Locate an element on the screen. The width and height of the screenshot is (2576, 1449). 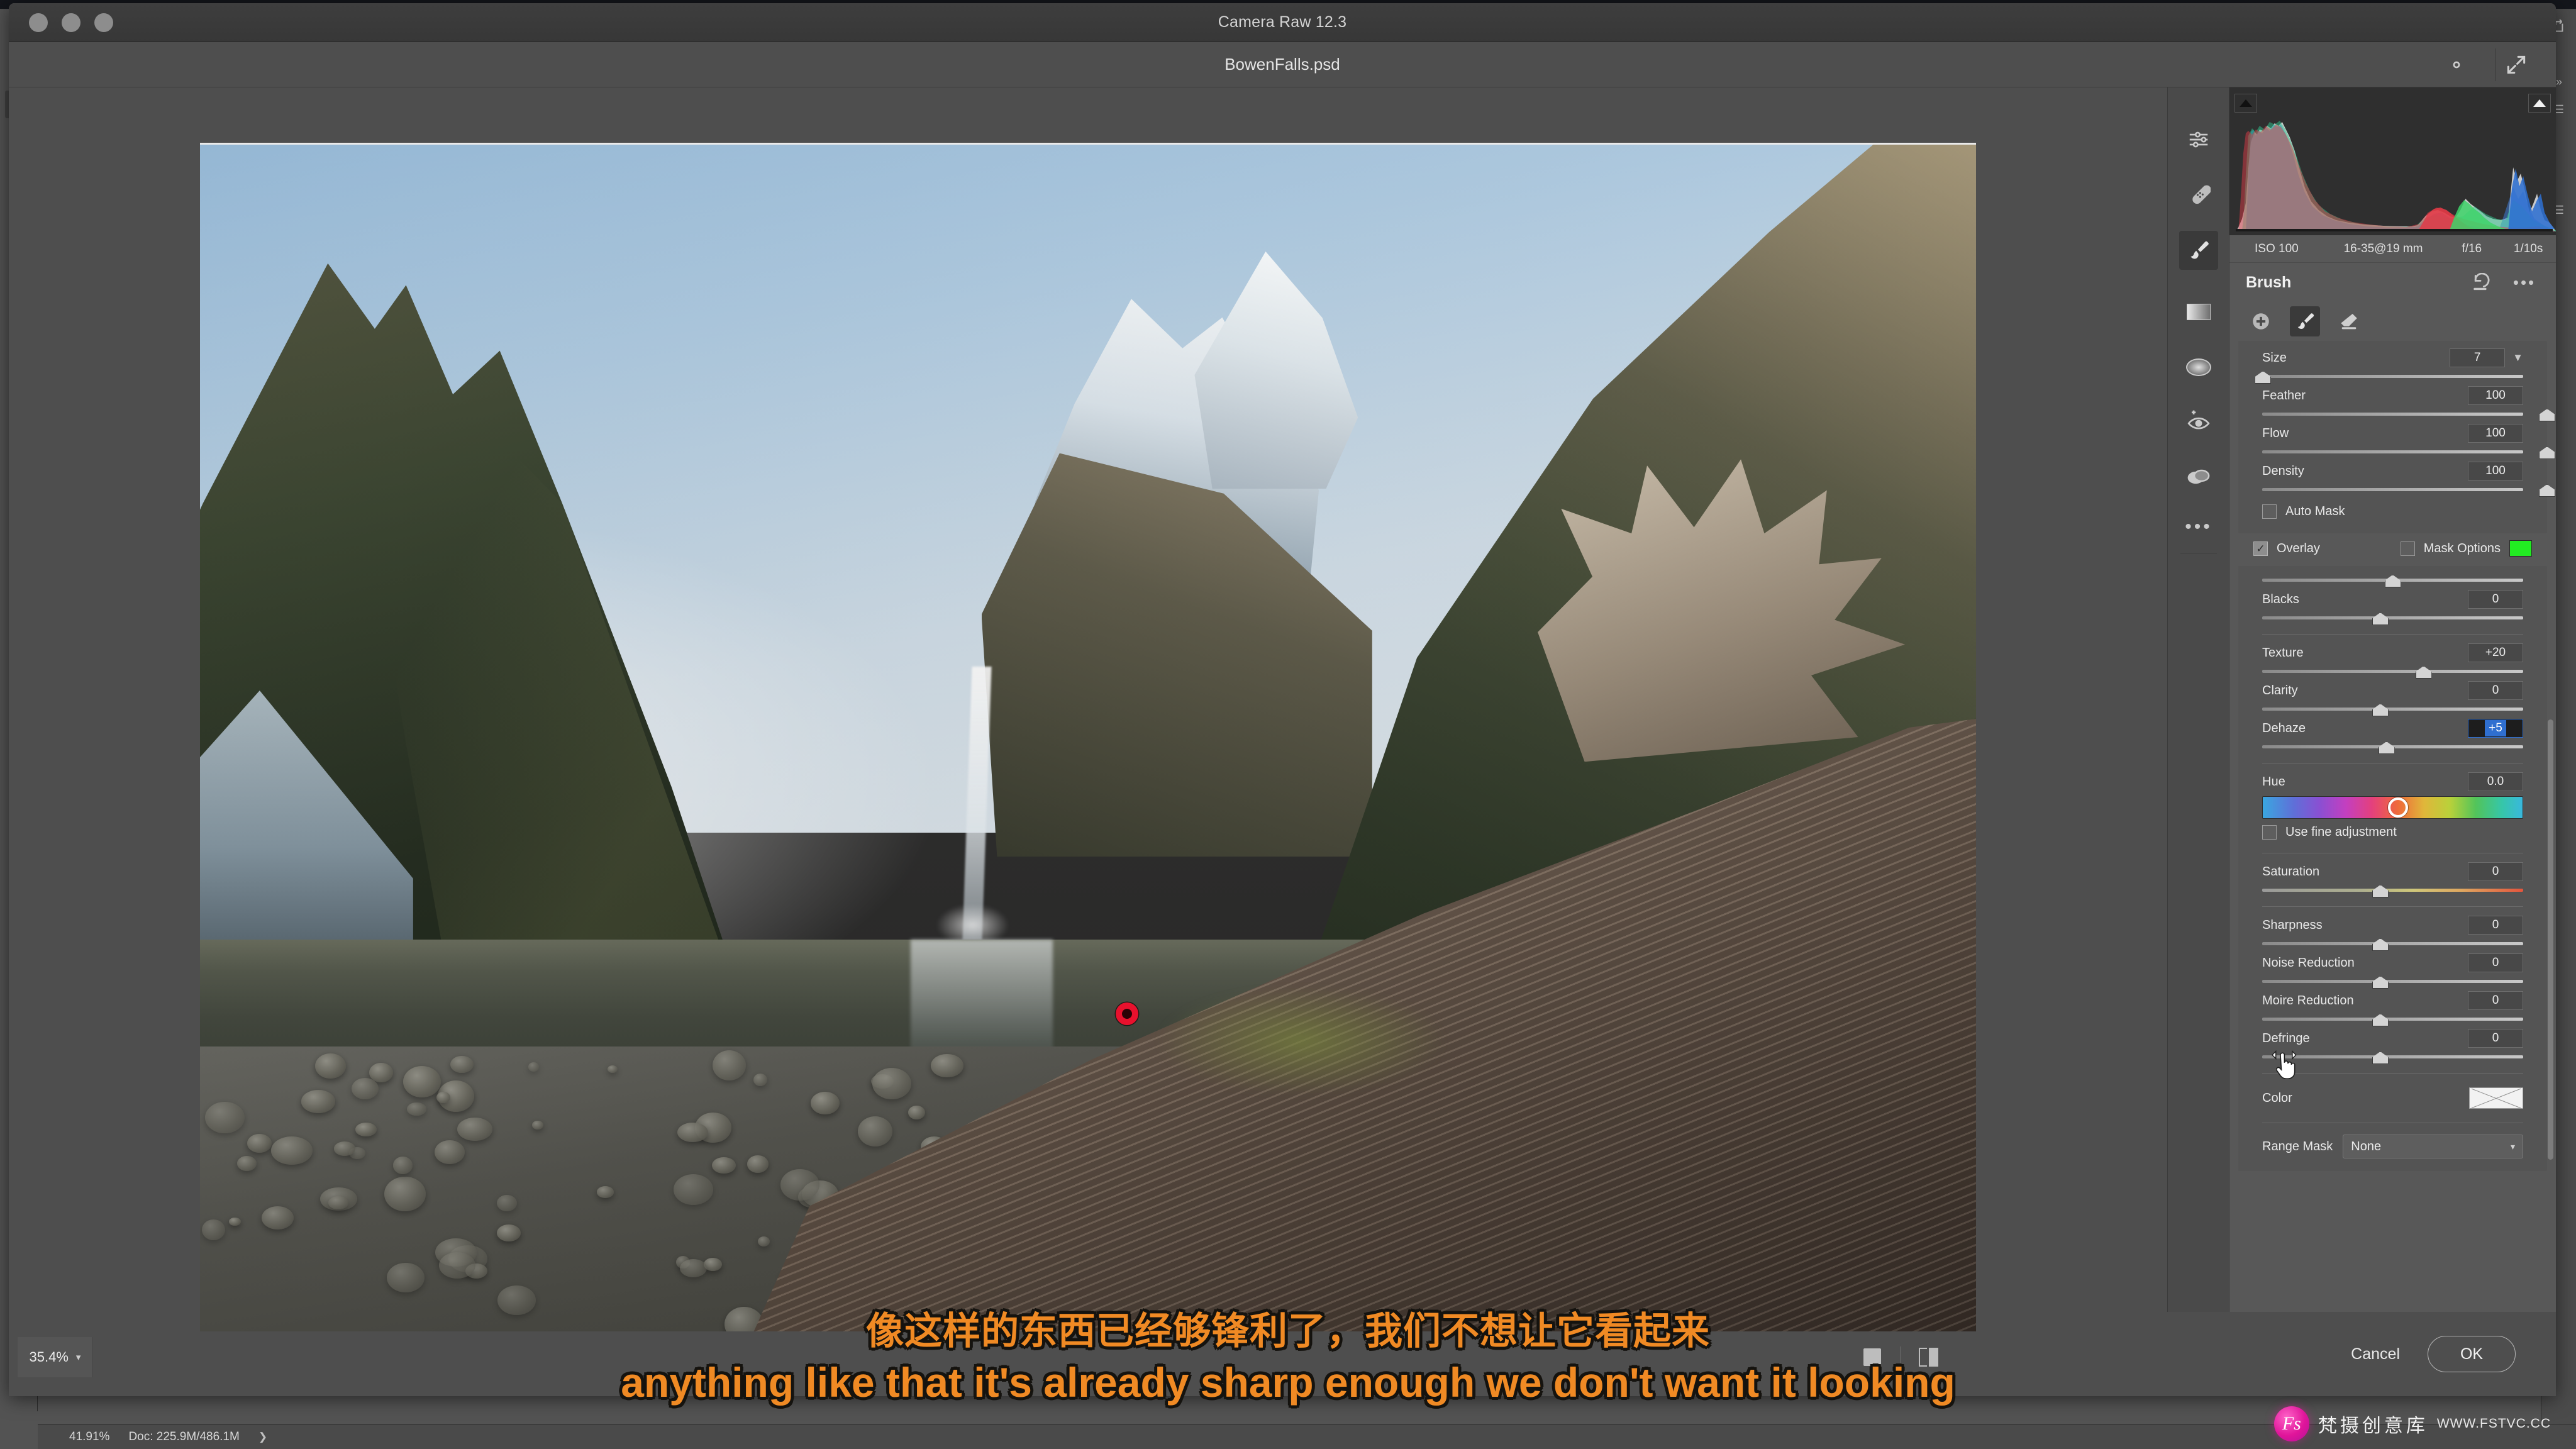
slider-value-size: 7 is located at coordinates (2478, 357).